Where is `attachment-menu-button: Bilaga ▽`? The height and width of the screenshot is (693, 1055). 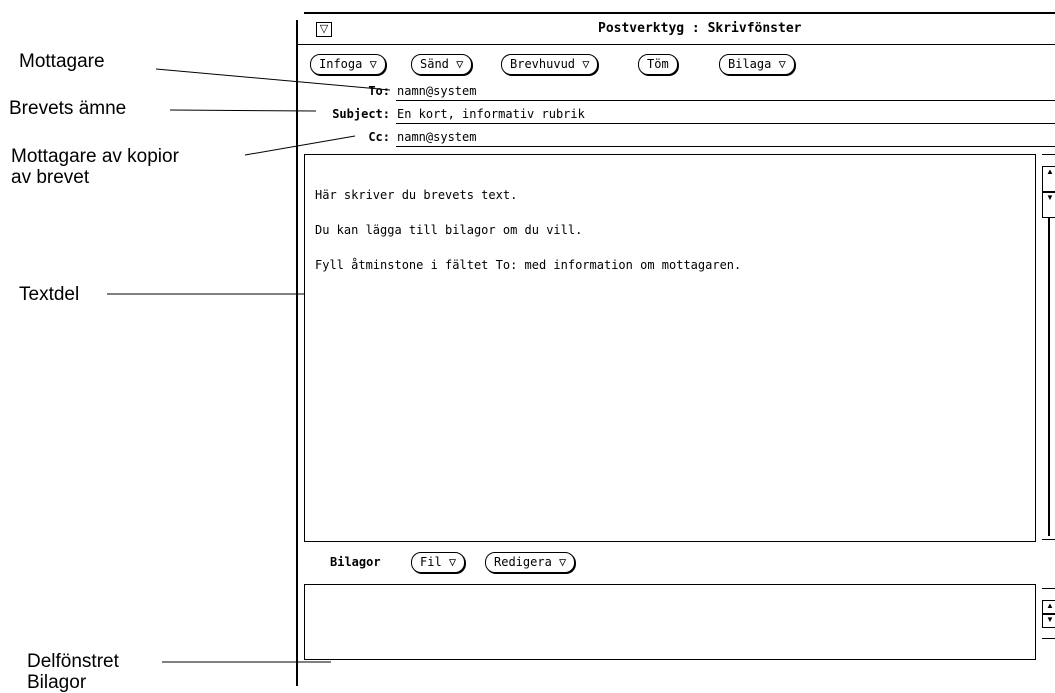
attachment-menu-button: Bilaga ▽ is located at coordinates (757, 64).